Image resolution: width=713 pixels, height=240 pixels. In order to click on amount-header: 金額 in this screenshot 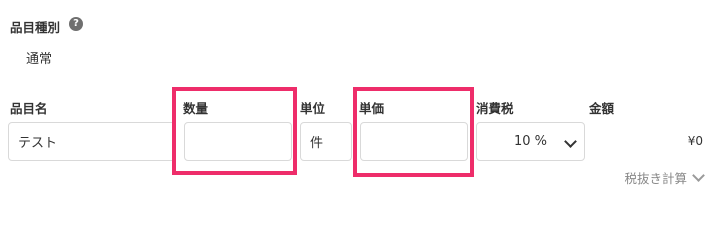, I will do `click(602, 108)`.